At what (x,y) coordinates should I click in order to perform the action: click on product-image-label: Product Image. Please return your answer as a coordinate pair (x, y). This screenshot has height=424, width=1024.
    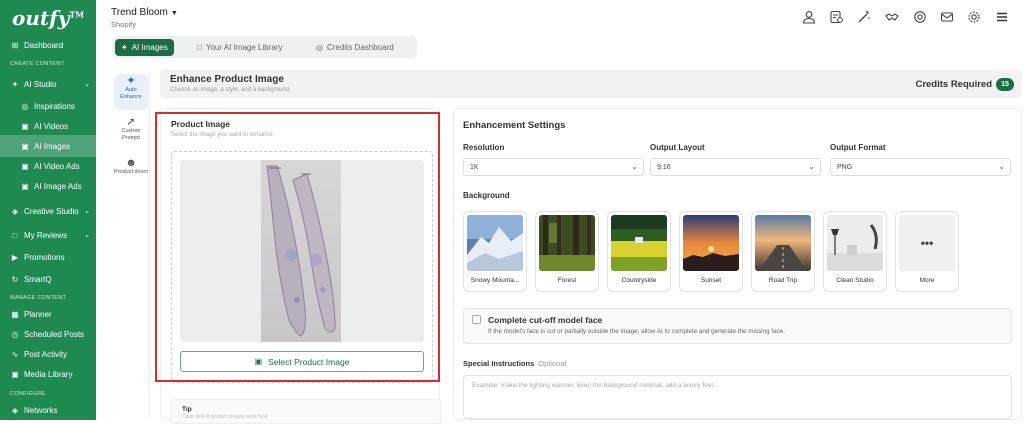
    Looking at the image, I should click on (201, 124).